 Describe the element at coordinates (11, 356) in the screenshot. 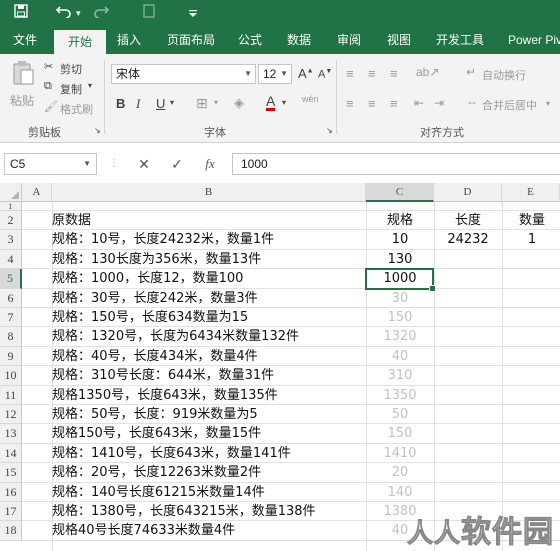

I see `row-header: 9` at that location.